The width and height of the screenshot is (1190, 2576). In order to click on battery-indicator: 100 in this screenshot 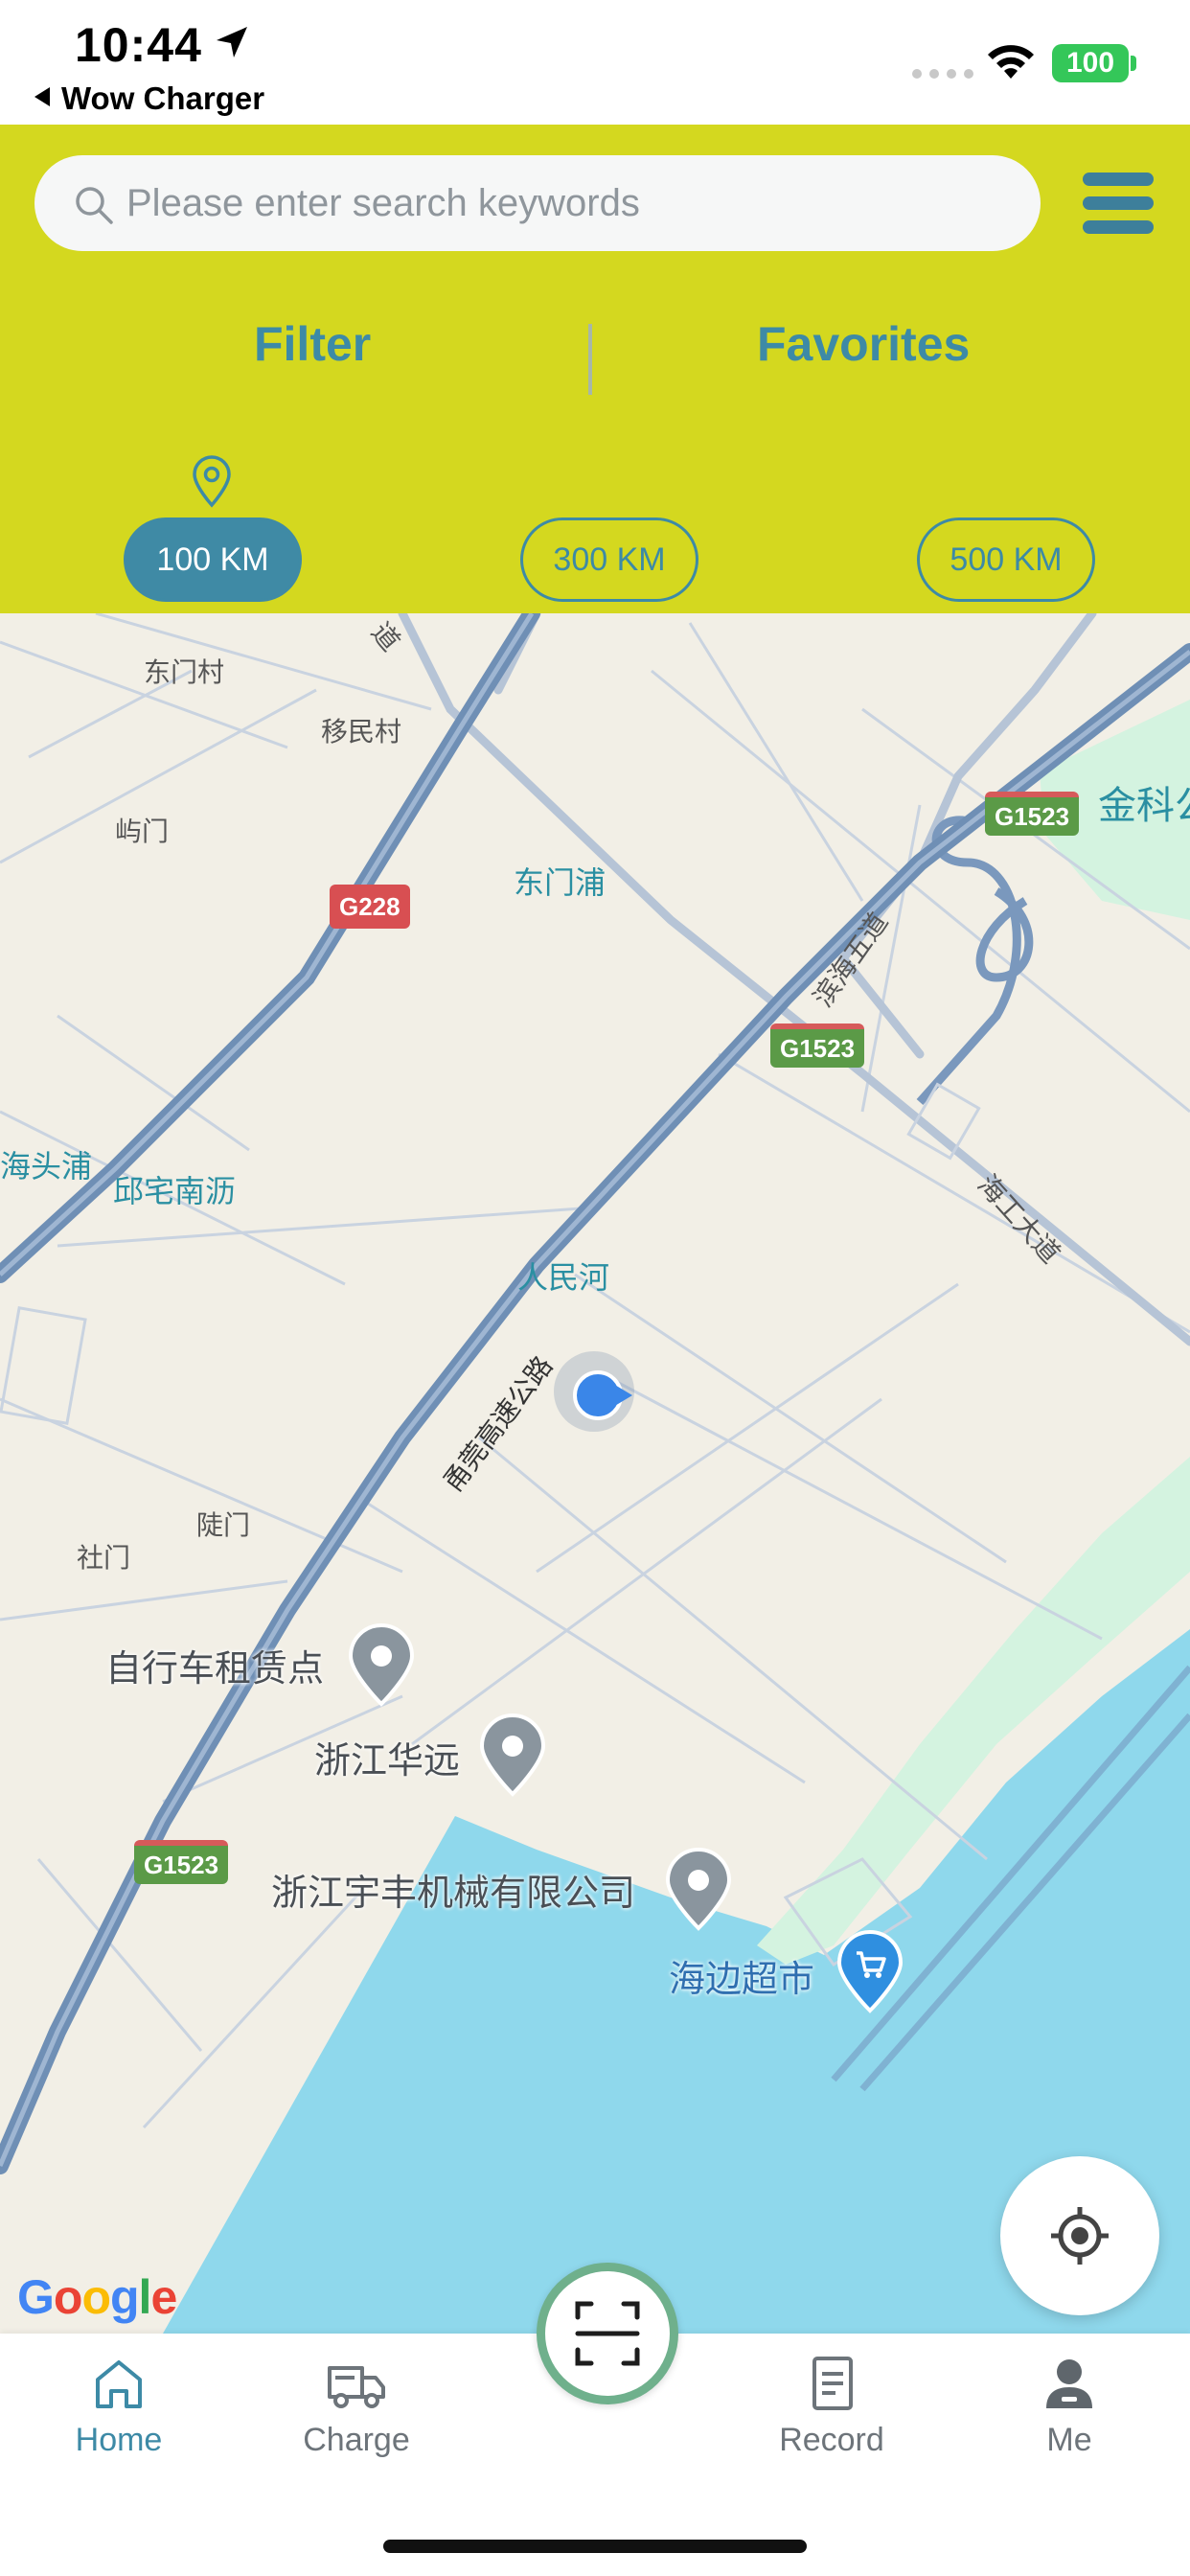, I will do `click(1091, 63)`.